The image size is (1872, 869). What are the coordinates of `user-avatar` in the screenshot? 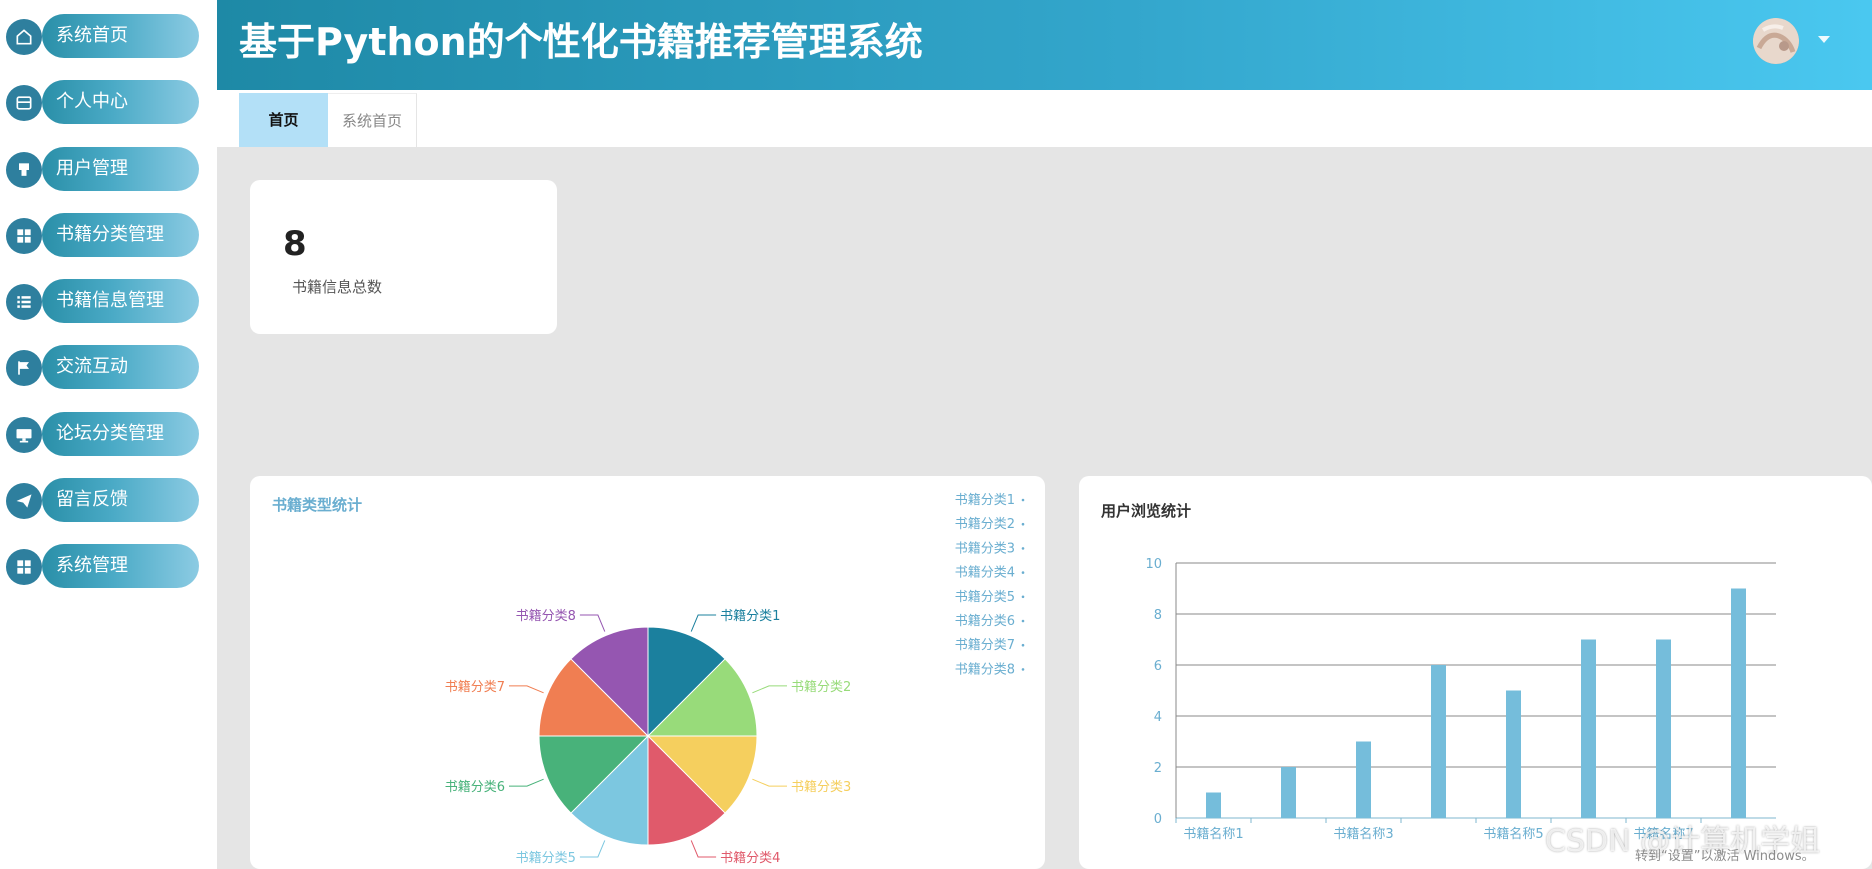 It's located at (1776, 41).